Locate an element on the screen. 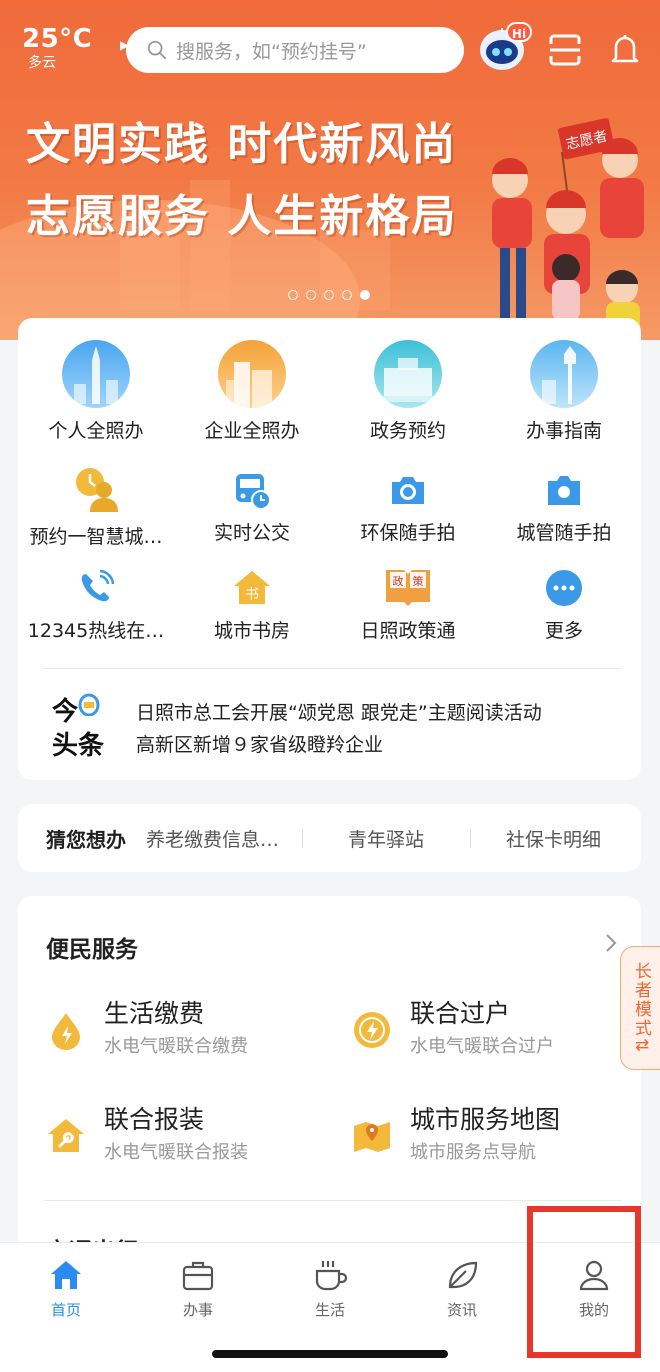  briefcase-icon is located at coordinates (198, 1276).